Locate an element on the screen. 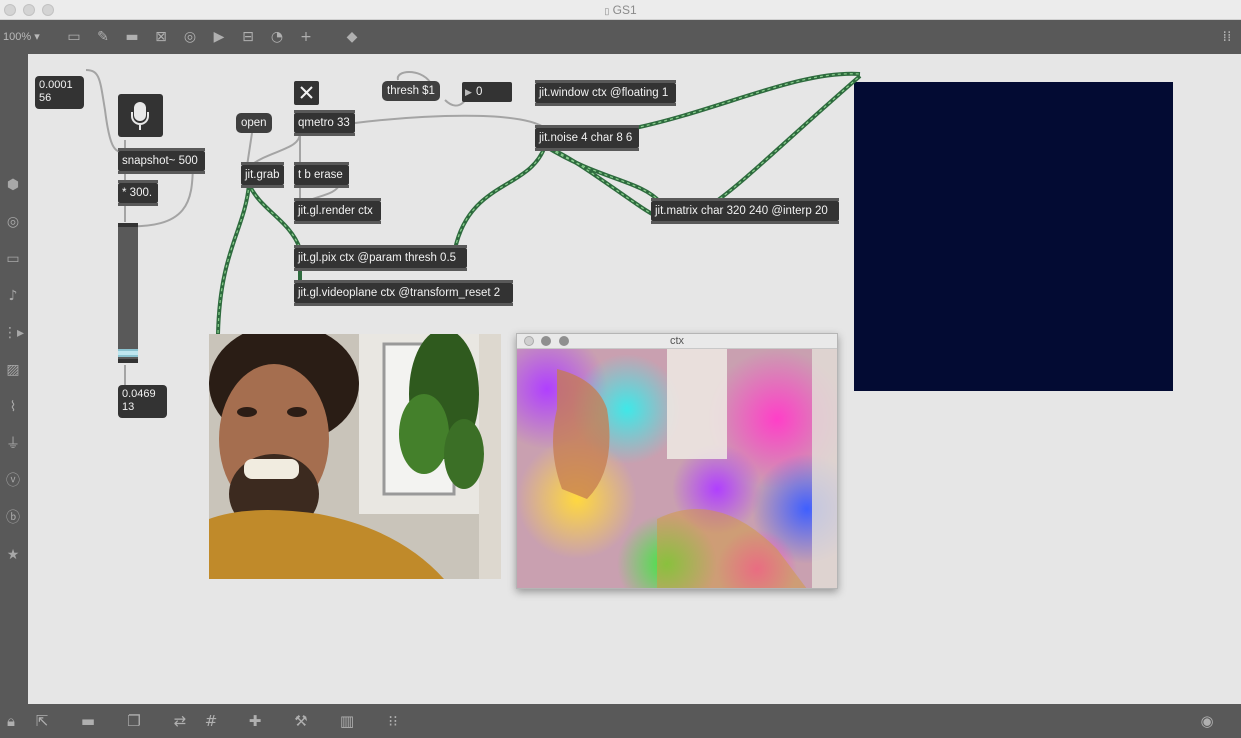  grid-dots-icon: ⁞⁞ is located at coordinates (1227, 37).